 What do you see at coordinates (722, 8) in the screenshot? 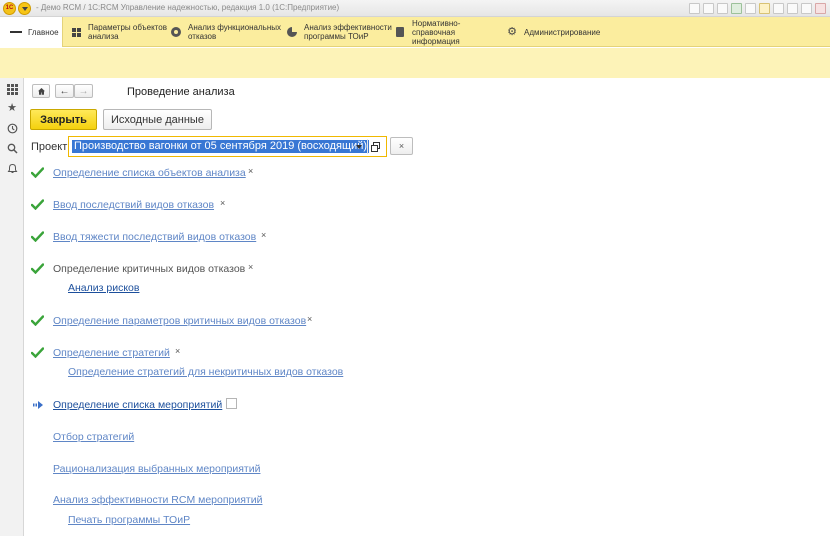
I see `calendar-icon` at bounding box center [722, 8].